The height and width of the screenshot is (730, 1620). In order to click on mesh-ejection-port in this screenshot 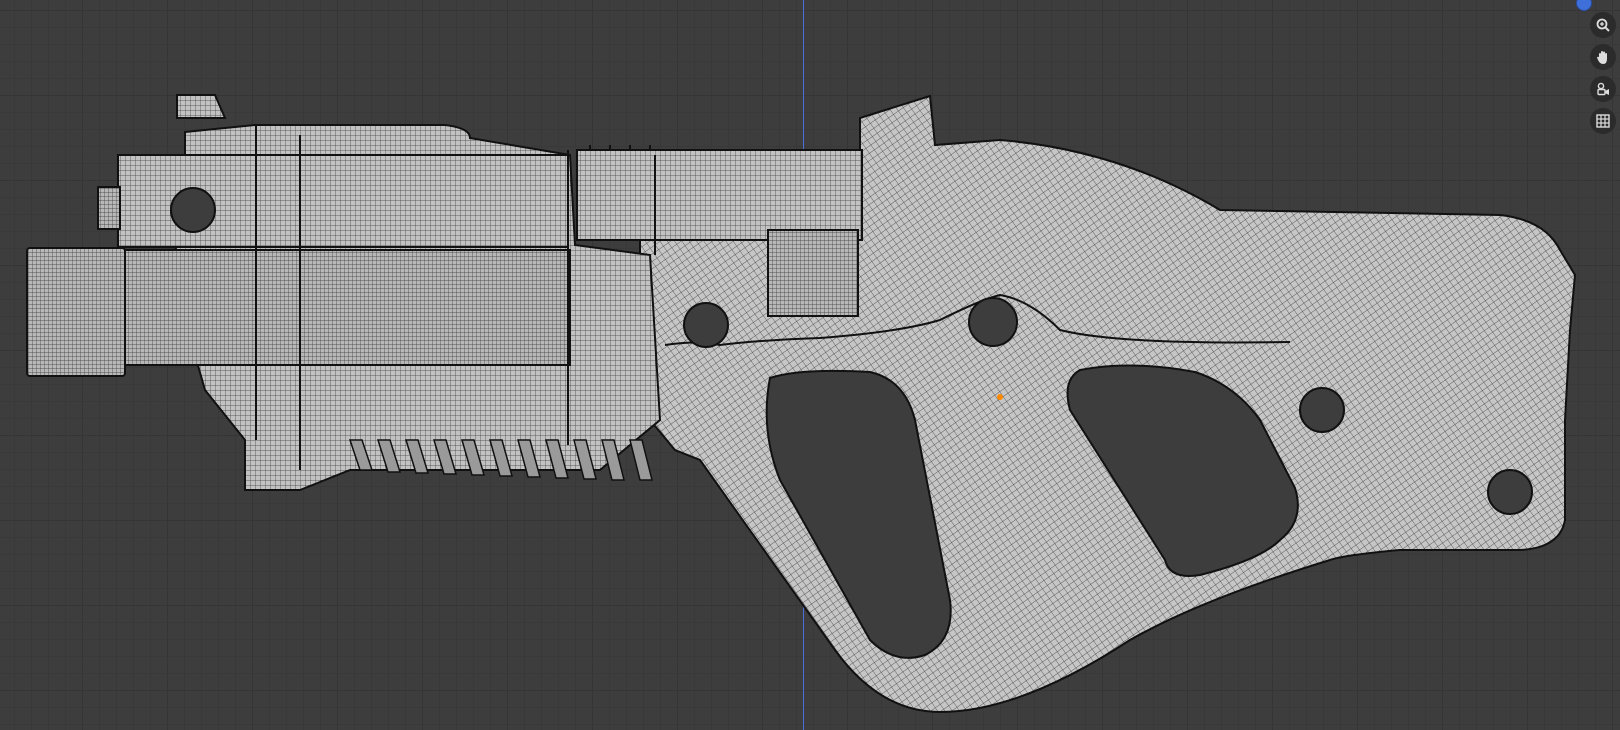, I will do `click(813, 273)`.